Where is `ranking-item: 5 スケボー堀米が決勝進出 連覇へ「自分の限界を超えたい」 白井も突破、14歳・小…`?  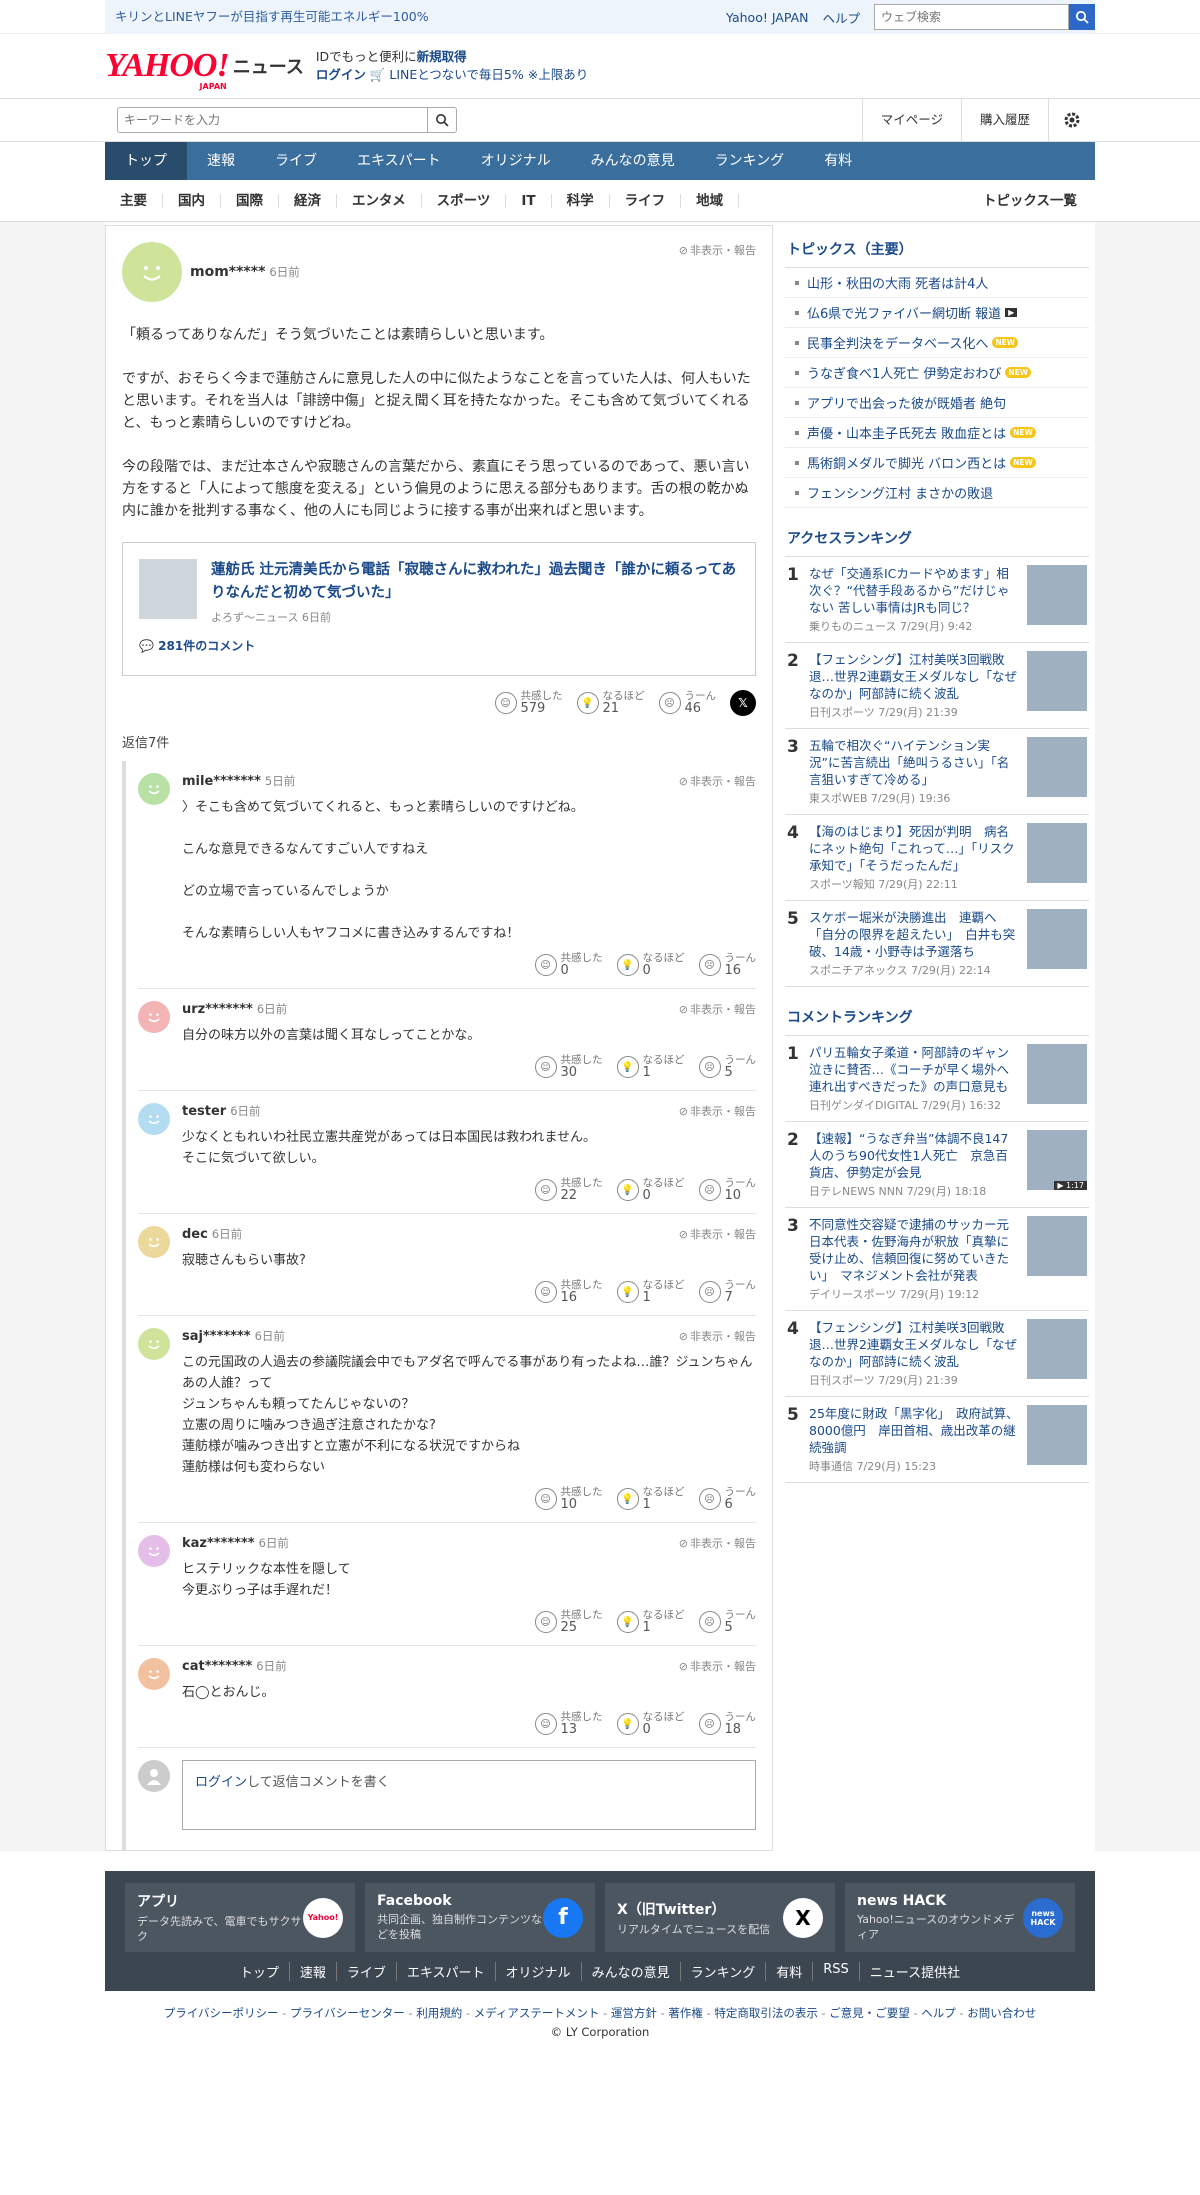
ranking-item: 5 スケボー堀米が決勝進出 連覇へ「自分の限界を超えたい」 白井も突破、14歳・小… is located at coordinates (937, 944).